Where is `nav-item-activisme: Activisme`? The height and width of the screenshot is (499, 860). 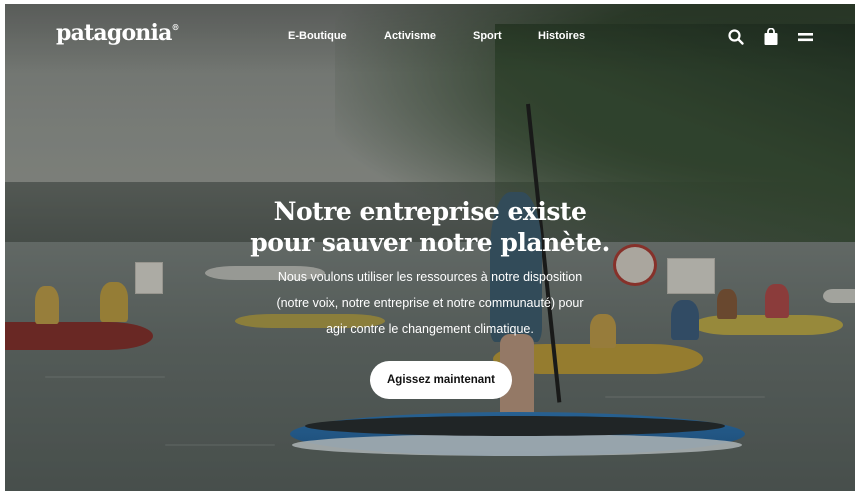
nav-item-activisme: Activisme is located at coordinates (410, 36).